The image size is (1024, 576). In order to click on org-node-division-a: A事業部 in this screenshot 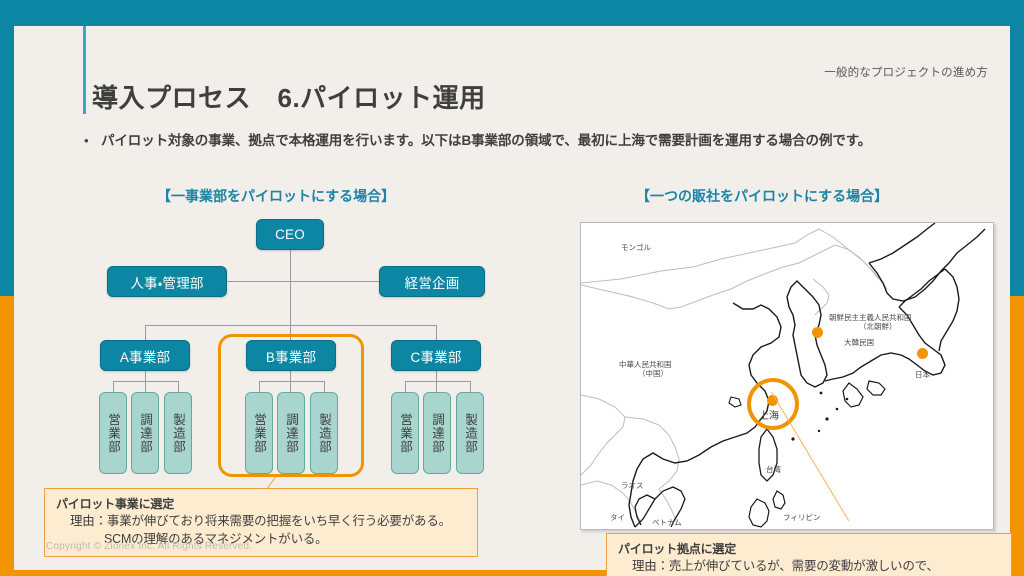, I will do `click(145, 355)`.